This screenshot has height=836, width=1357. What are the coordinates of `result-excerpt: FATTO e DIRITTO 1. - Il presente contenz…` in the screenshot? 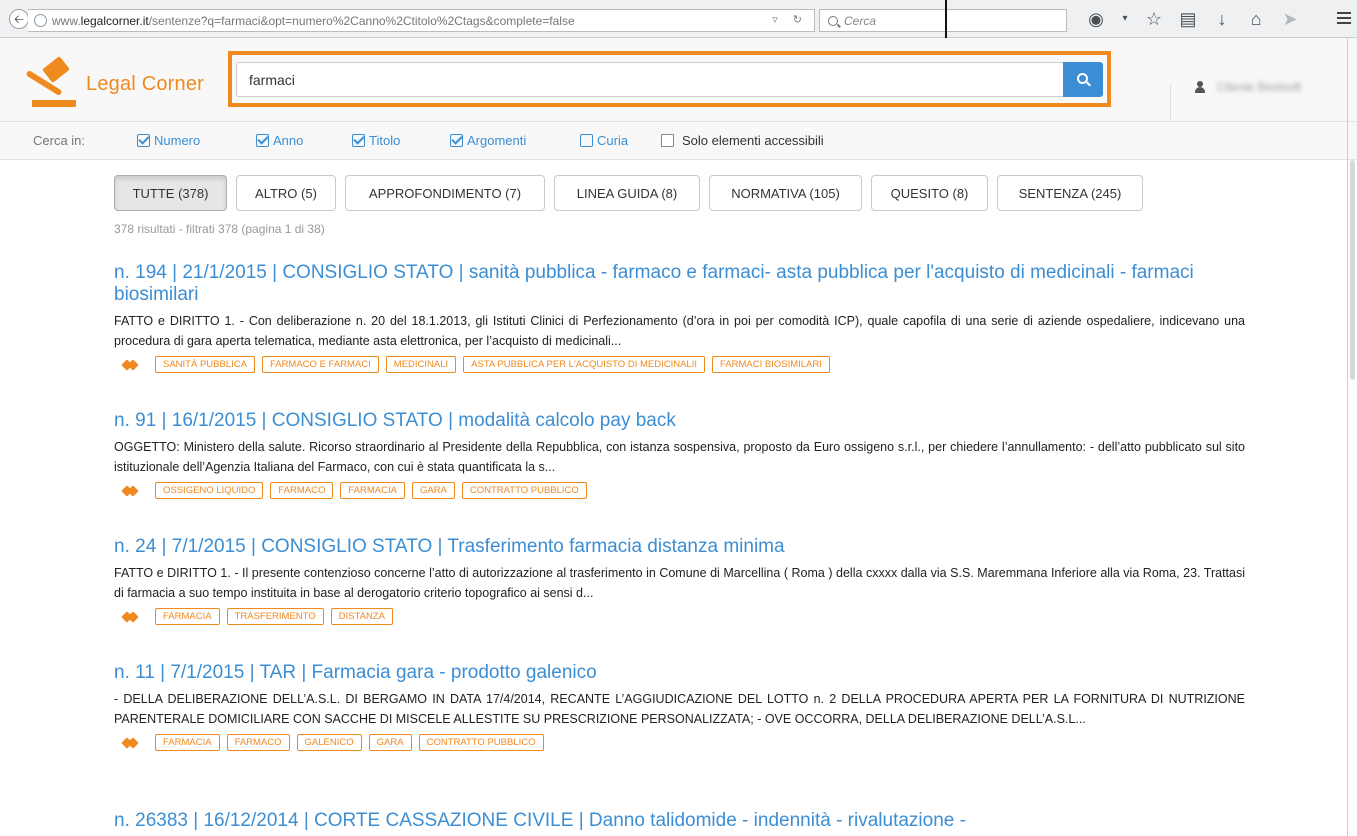 It's located at (679, 583).